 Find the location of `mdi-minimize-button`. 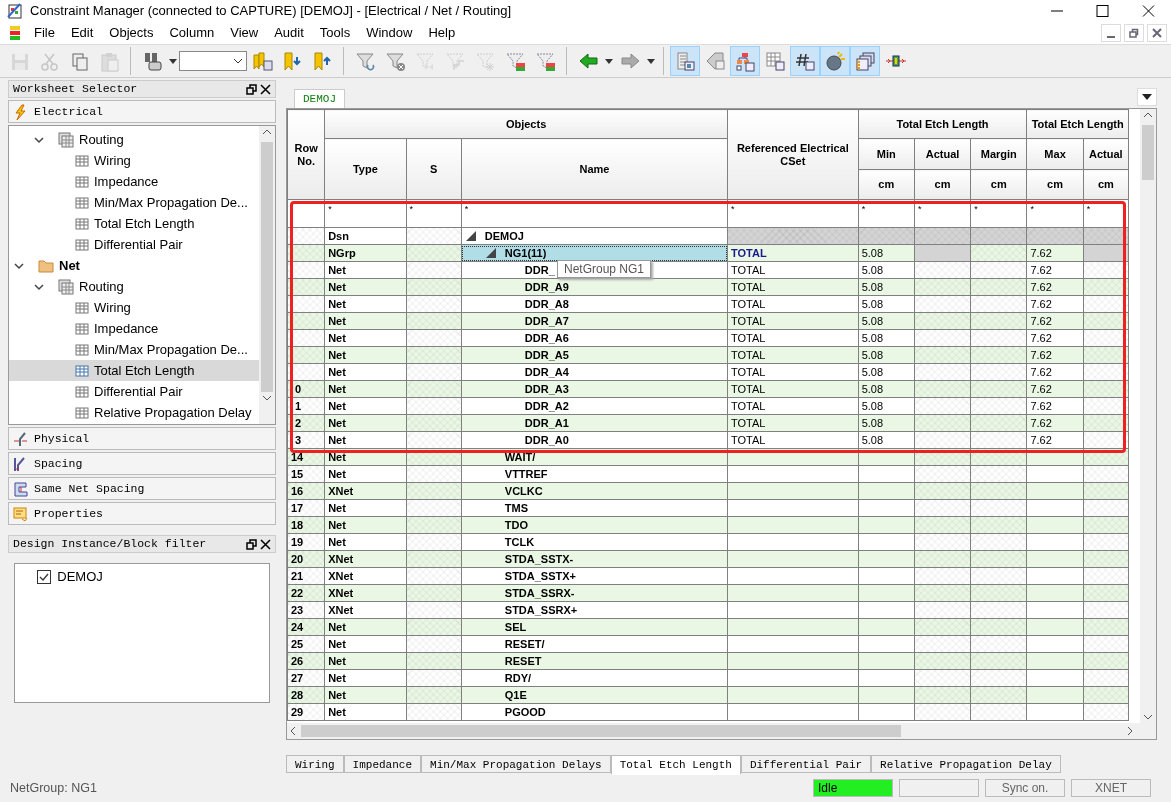

mdi-minimize-button is located at coordinates (1110, 33).